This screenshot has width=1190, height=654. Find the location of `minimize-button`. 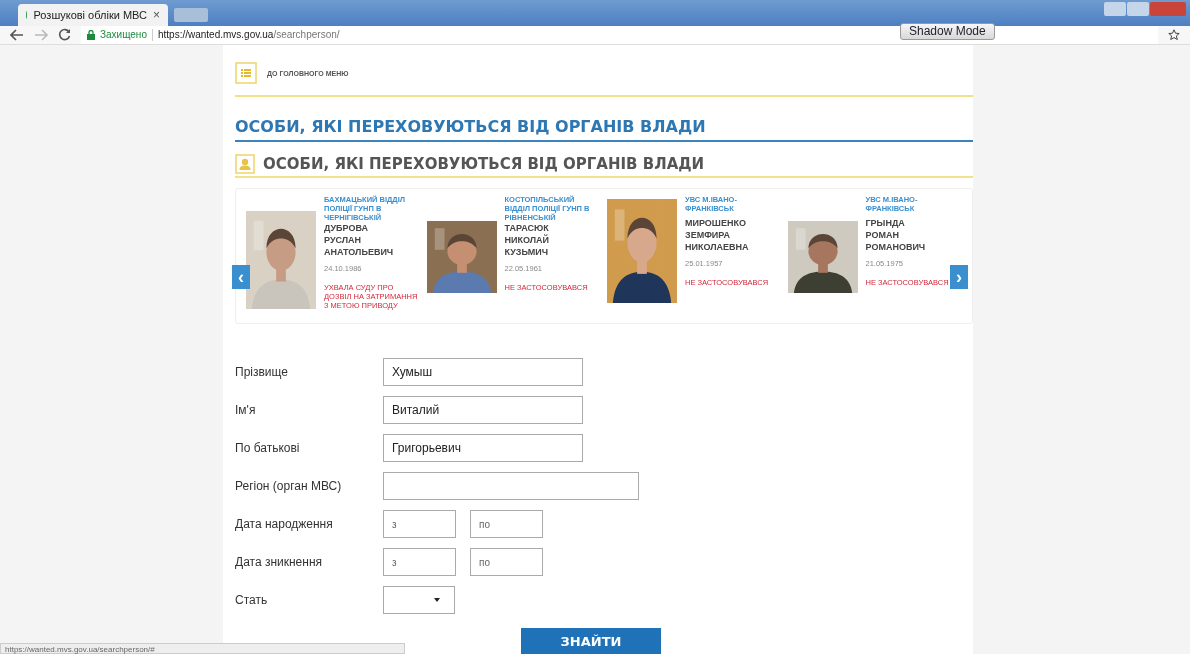

minimize-button is located at coordinates (1115, 9).